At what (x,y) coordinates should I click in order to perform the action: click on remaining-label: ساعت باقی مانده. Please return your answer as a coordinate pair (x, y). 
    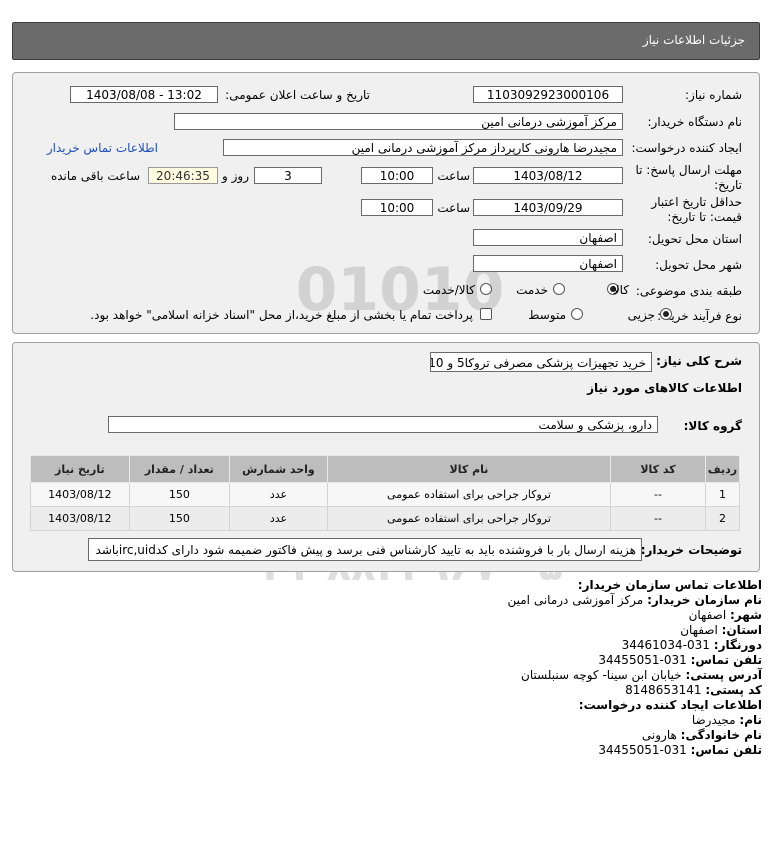
    Looking at the image, I should click on (95, 176).